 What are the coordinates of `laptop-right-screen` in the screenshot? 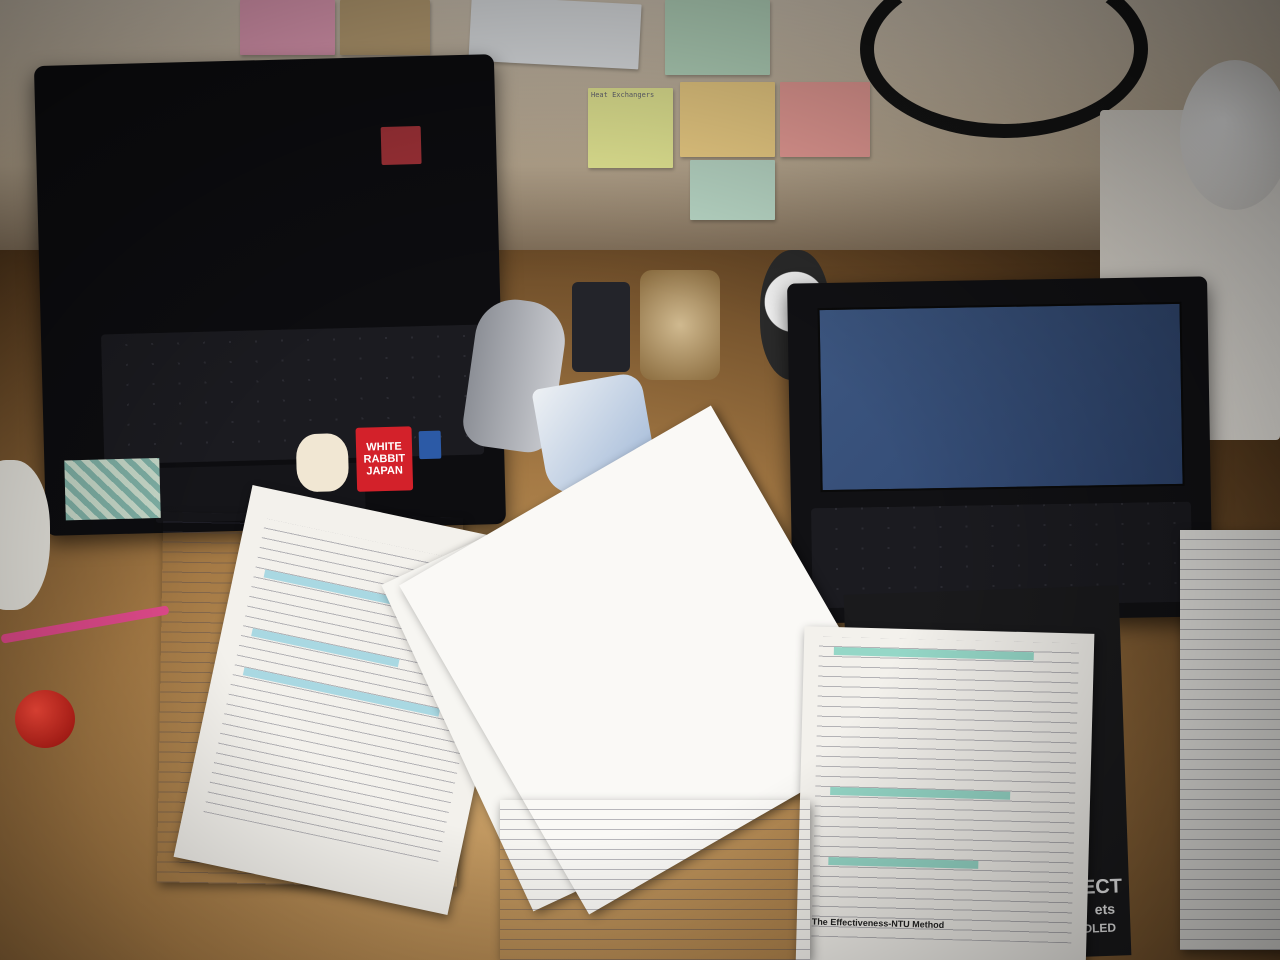 It's located at (1001, 397).